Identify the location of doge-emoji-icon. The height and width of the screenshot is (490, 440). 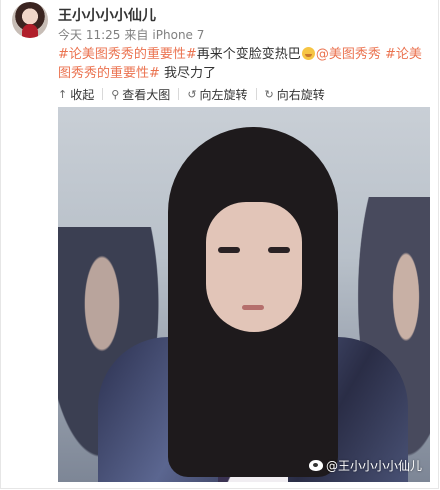
(308, 53).